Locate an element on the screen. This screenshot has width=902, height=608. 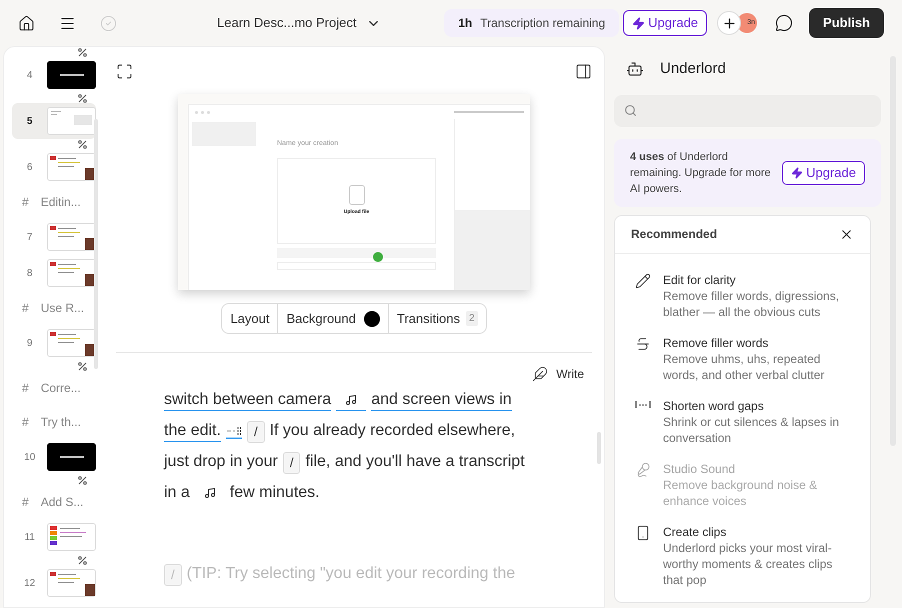
scene-item: 6 is located at coordinates (54, 167).